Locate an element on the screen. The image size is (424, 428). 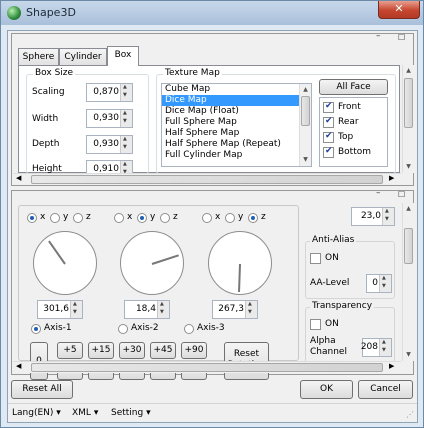
bottom-checkbox is located at coordinates (328, 152).